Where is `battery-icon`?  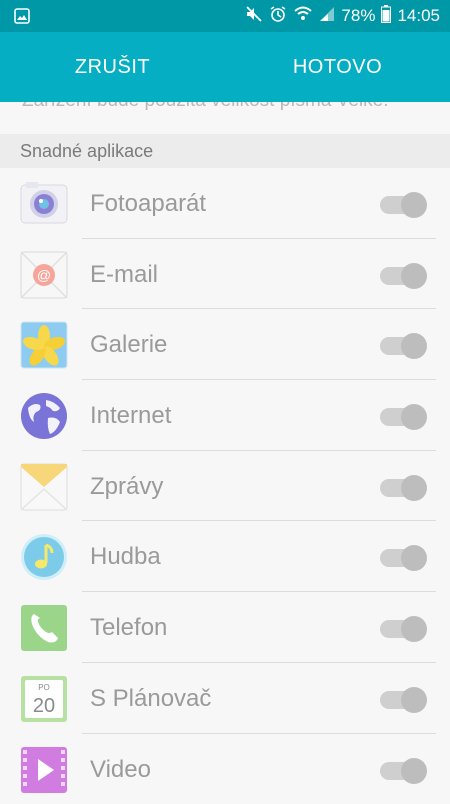
battery-icon is located at coordinates (386, 16).